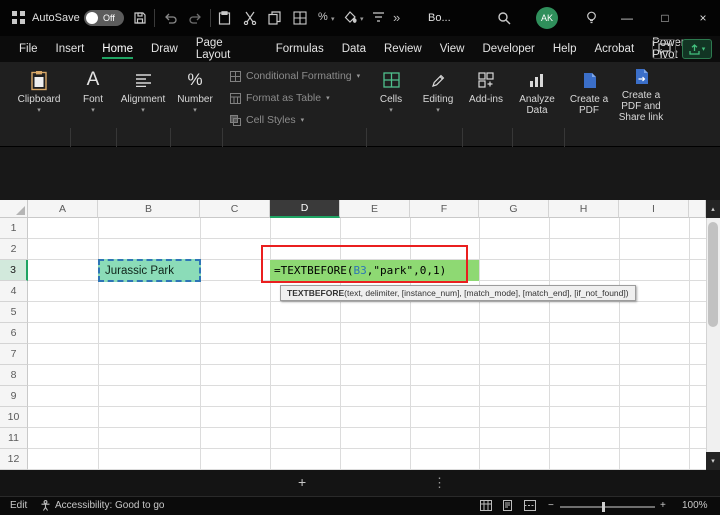 This screenshot has width=720, height=515. I want to click on create-pdf-button: Create a PDF, so click(589, 92).